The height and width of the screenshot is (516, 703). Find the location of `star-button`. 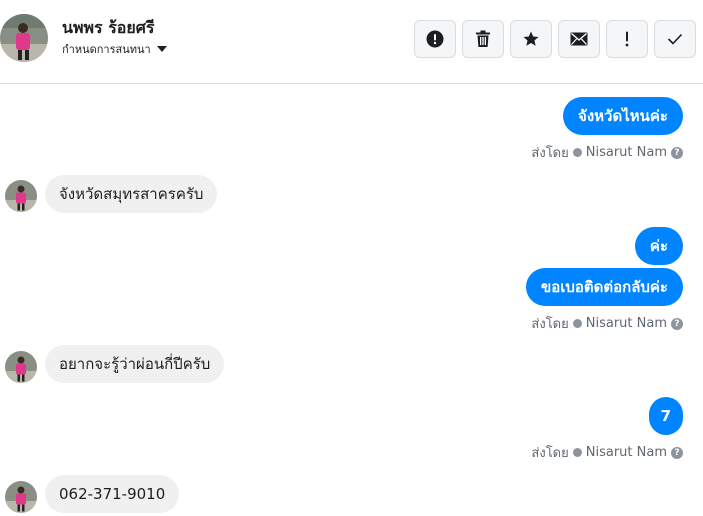

star-button is located at coordinates (531, 39).